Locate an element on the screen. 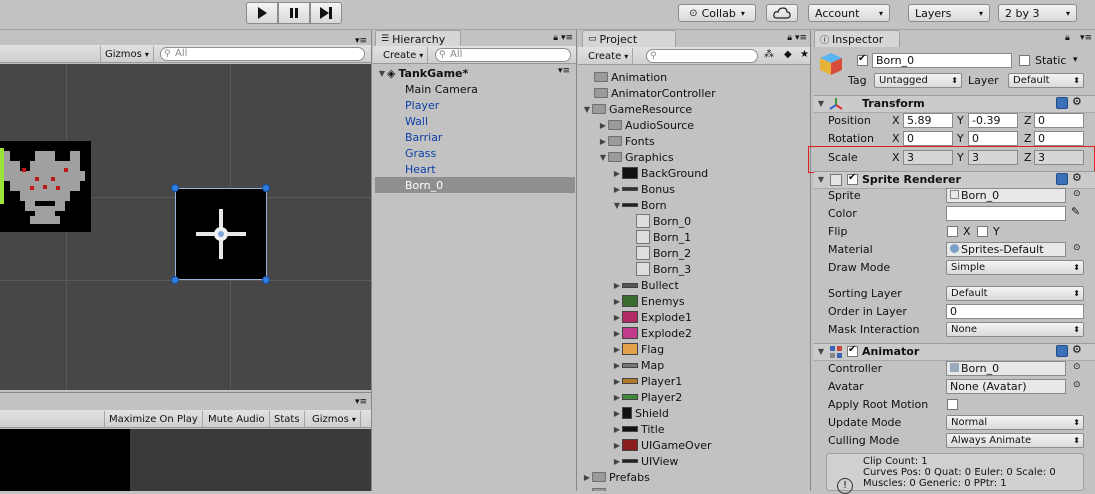  project-folder: ▼ GameResource is located at coordinates (637, 109).